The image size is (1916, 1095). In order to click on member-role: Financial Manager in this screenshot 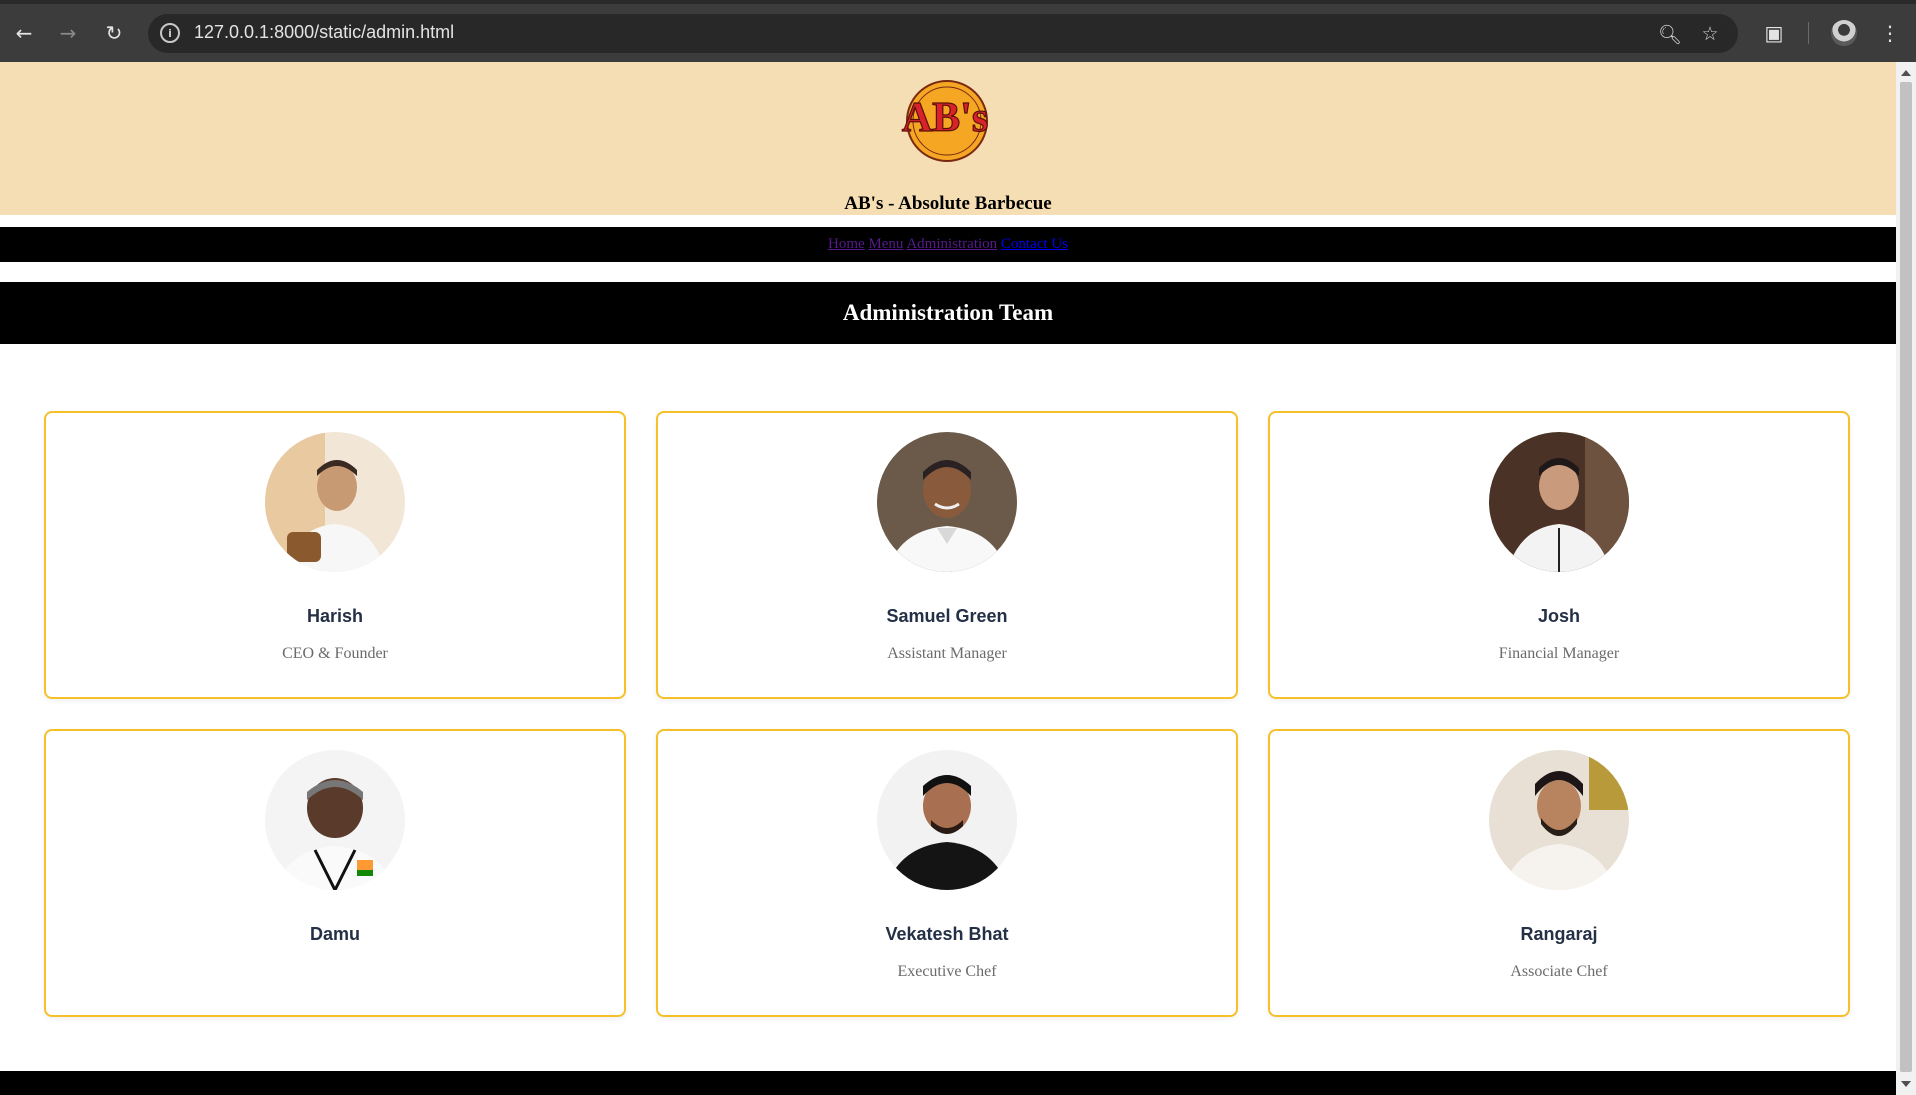, I will do `click(1559, 653)`.